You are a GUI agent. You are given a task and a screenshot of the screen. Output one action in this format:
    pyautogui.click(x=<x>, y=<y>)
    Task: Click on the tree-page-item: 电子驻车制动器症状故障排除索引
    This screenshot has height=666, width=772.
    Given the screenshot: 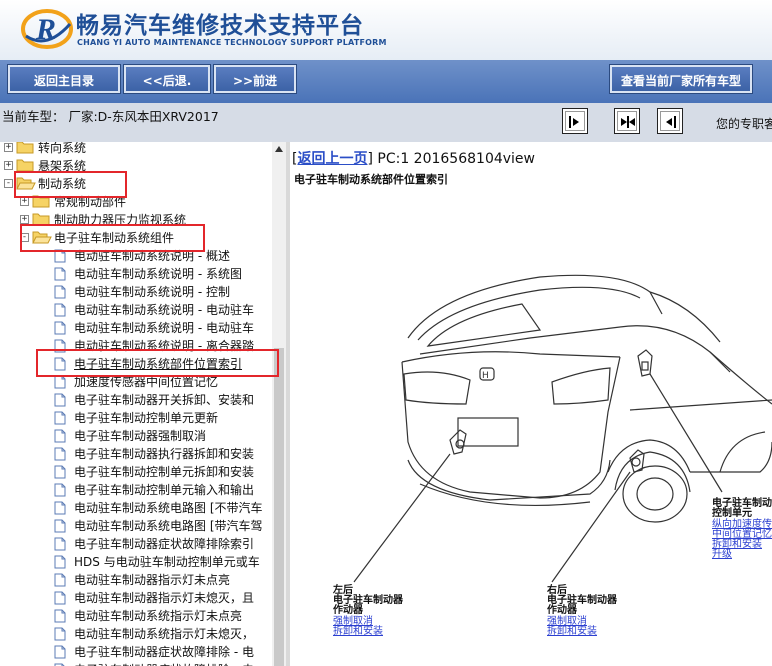 What is the action you would take?
    pyautogui.click(x=136, y=544)
    